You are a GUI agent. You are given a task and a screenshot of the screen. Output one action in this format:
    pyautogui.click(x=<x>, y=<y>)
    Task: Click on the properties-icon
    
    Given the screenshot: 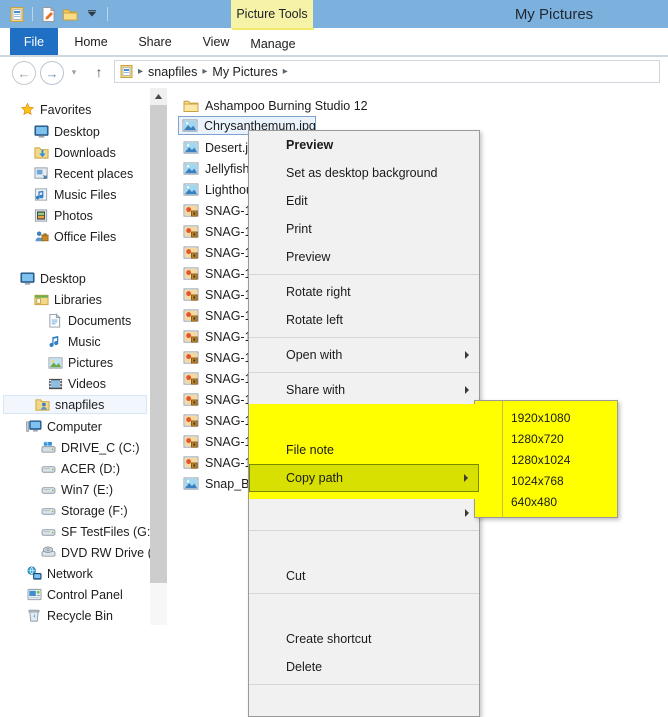 What is the action you would take?
    pyautogui.click(x=17, y=14)
    